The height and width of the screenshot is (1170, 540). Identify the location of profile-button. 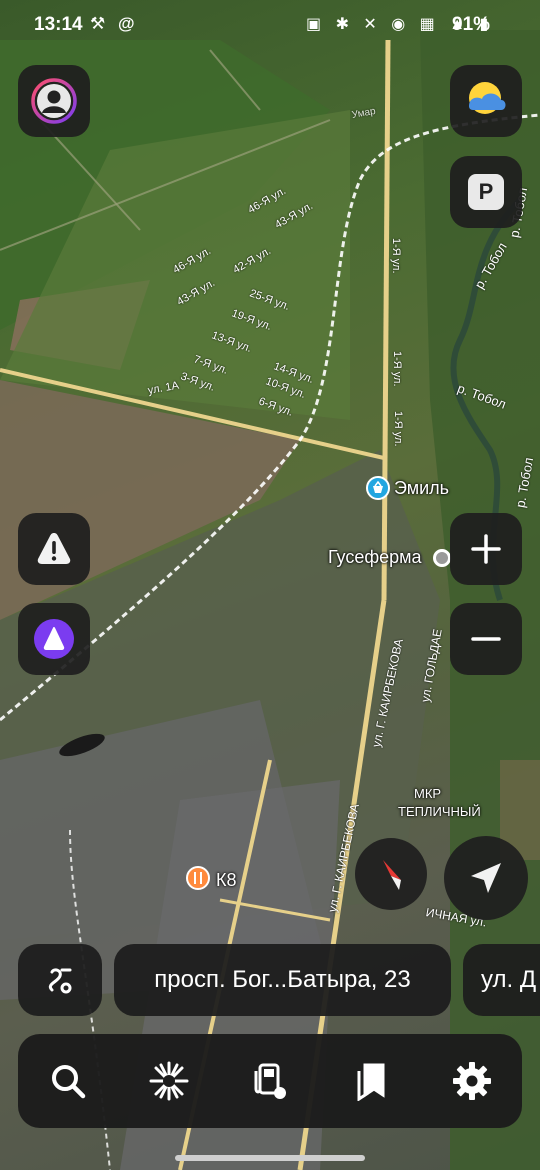
(54, 101).